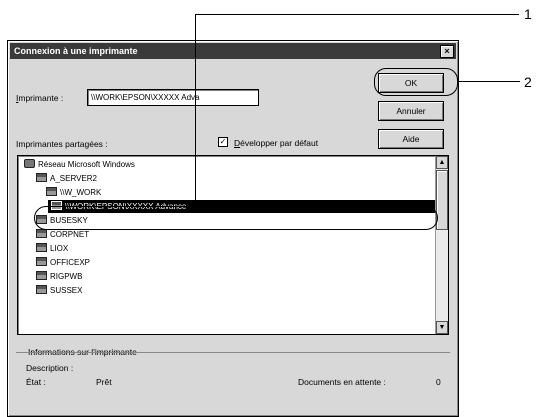 The height and width of the screenshot is (417, 547). What do you see at coordinates (79, 164) in the screenshot?
I see `tree-item: Réseau Microsoft Windows` at bounding box center [79, 164].